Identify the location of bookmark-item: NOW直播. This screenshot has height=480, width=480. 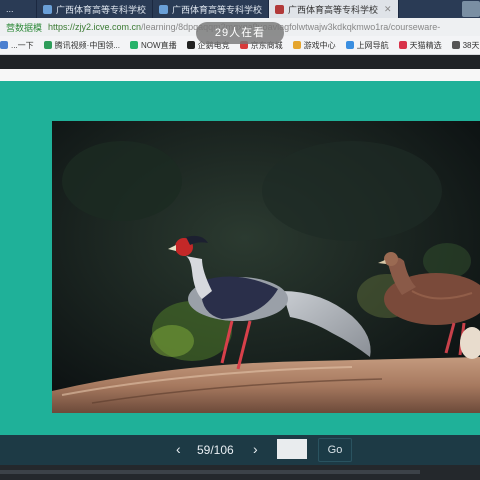
(153, 45).